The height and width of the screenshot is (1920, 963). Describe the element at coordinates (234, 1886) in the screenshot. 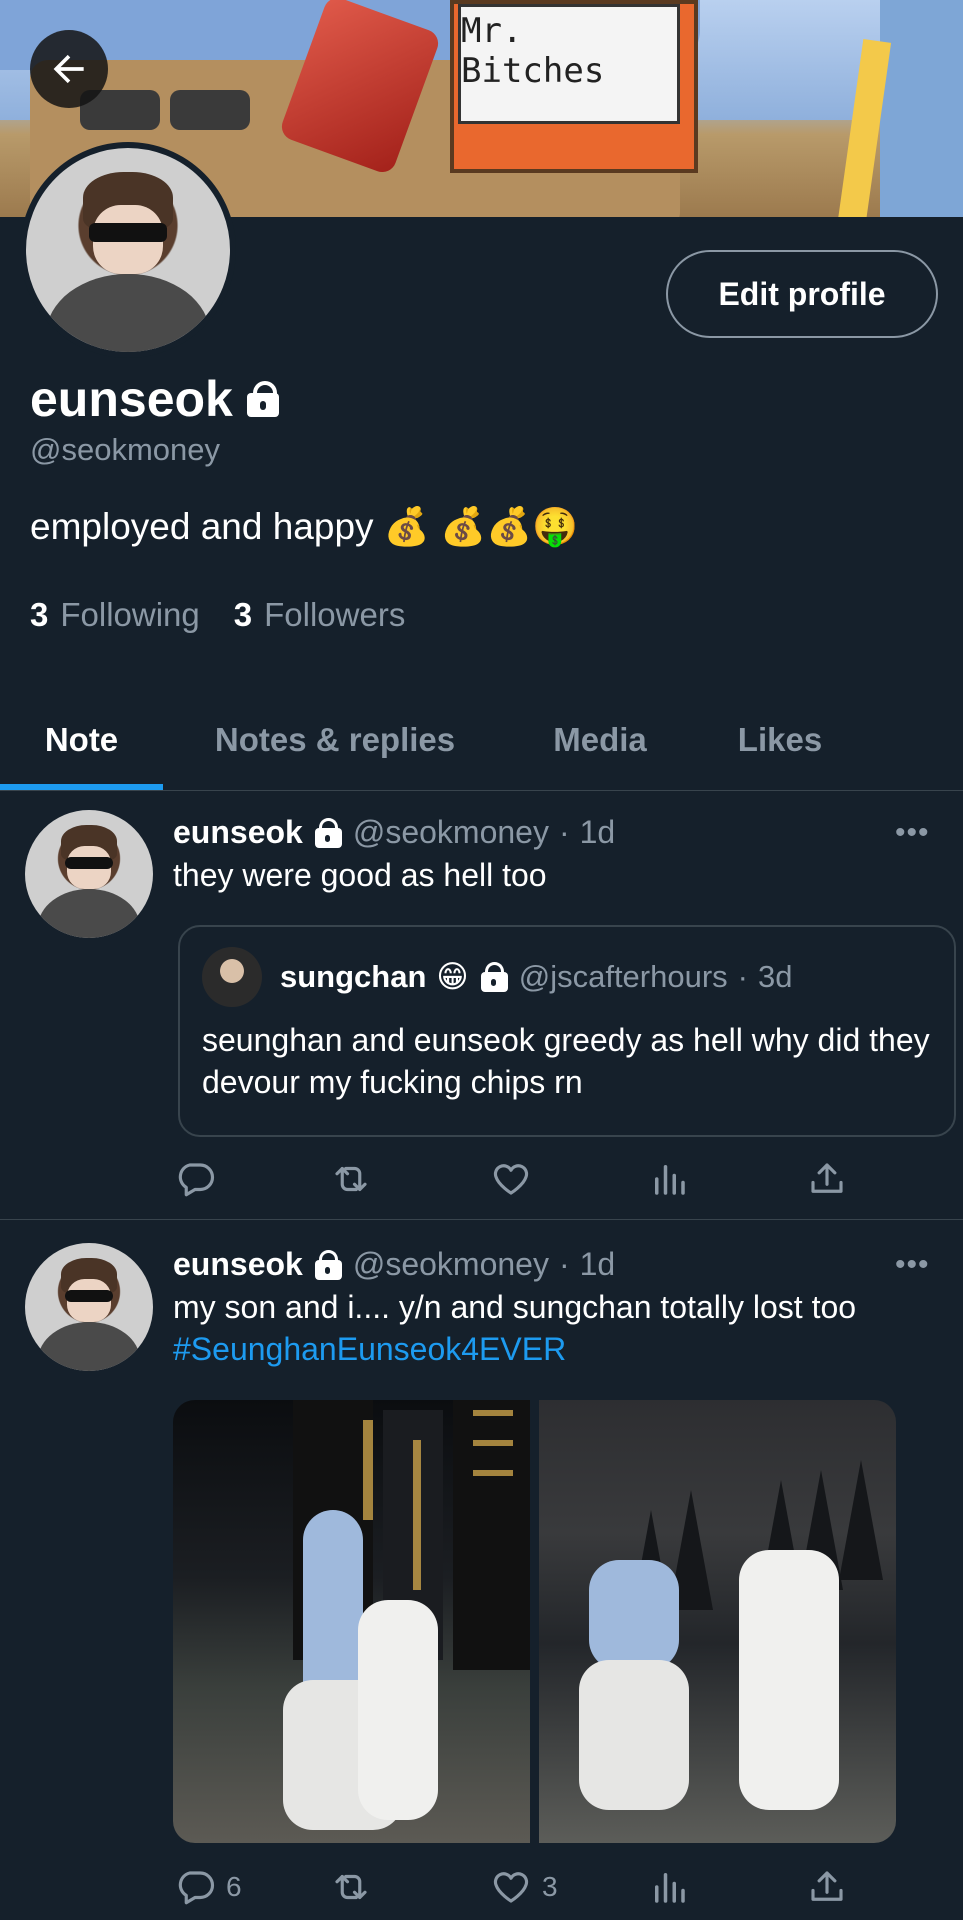

I see `reply-count: 6` at that location.